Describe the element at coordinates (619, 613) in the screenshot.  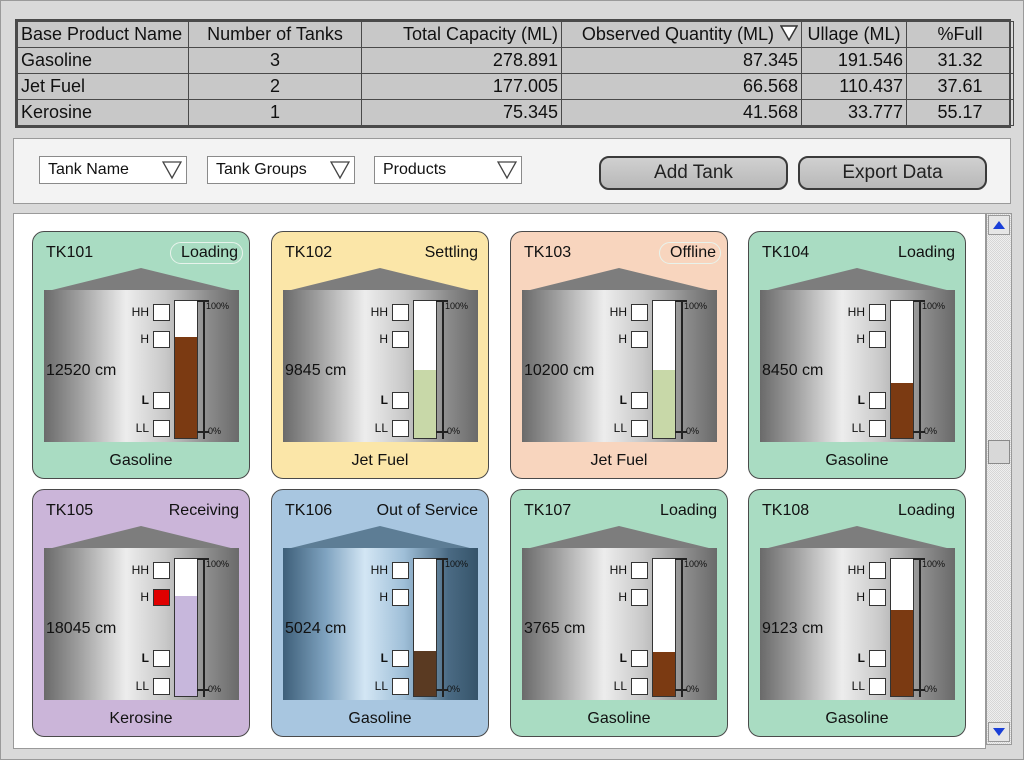
I see `tank-card: TK107 Loading 3765 cm HH H L LL 100% 0% Gasoline` at that location.